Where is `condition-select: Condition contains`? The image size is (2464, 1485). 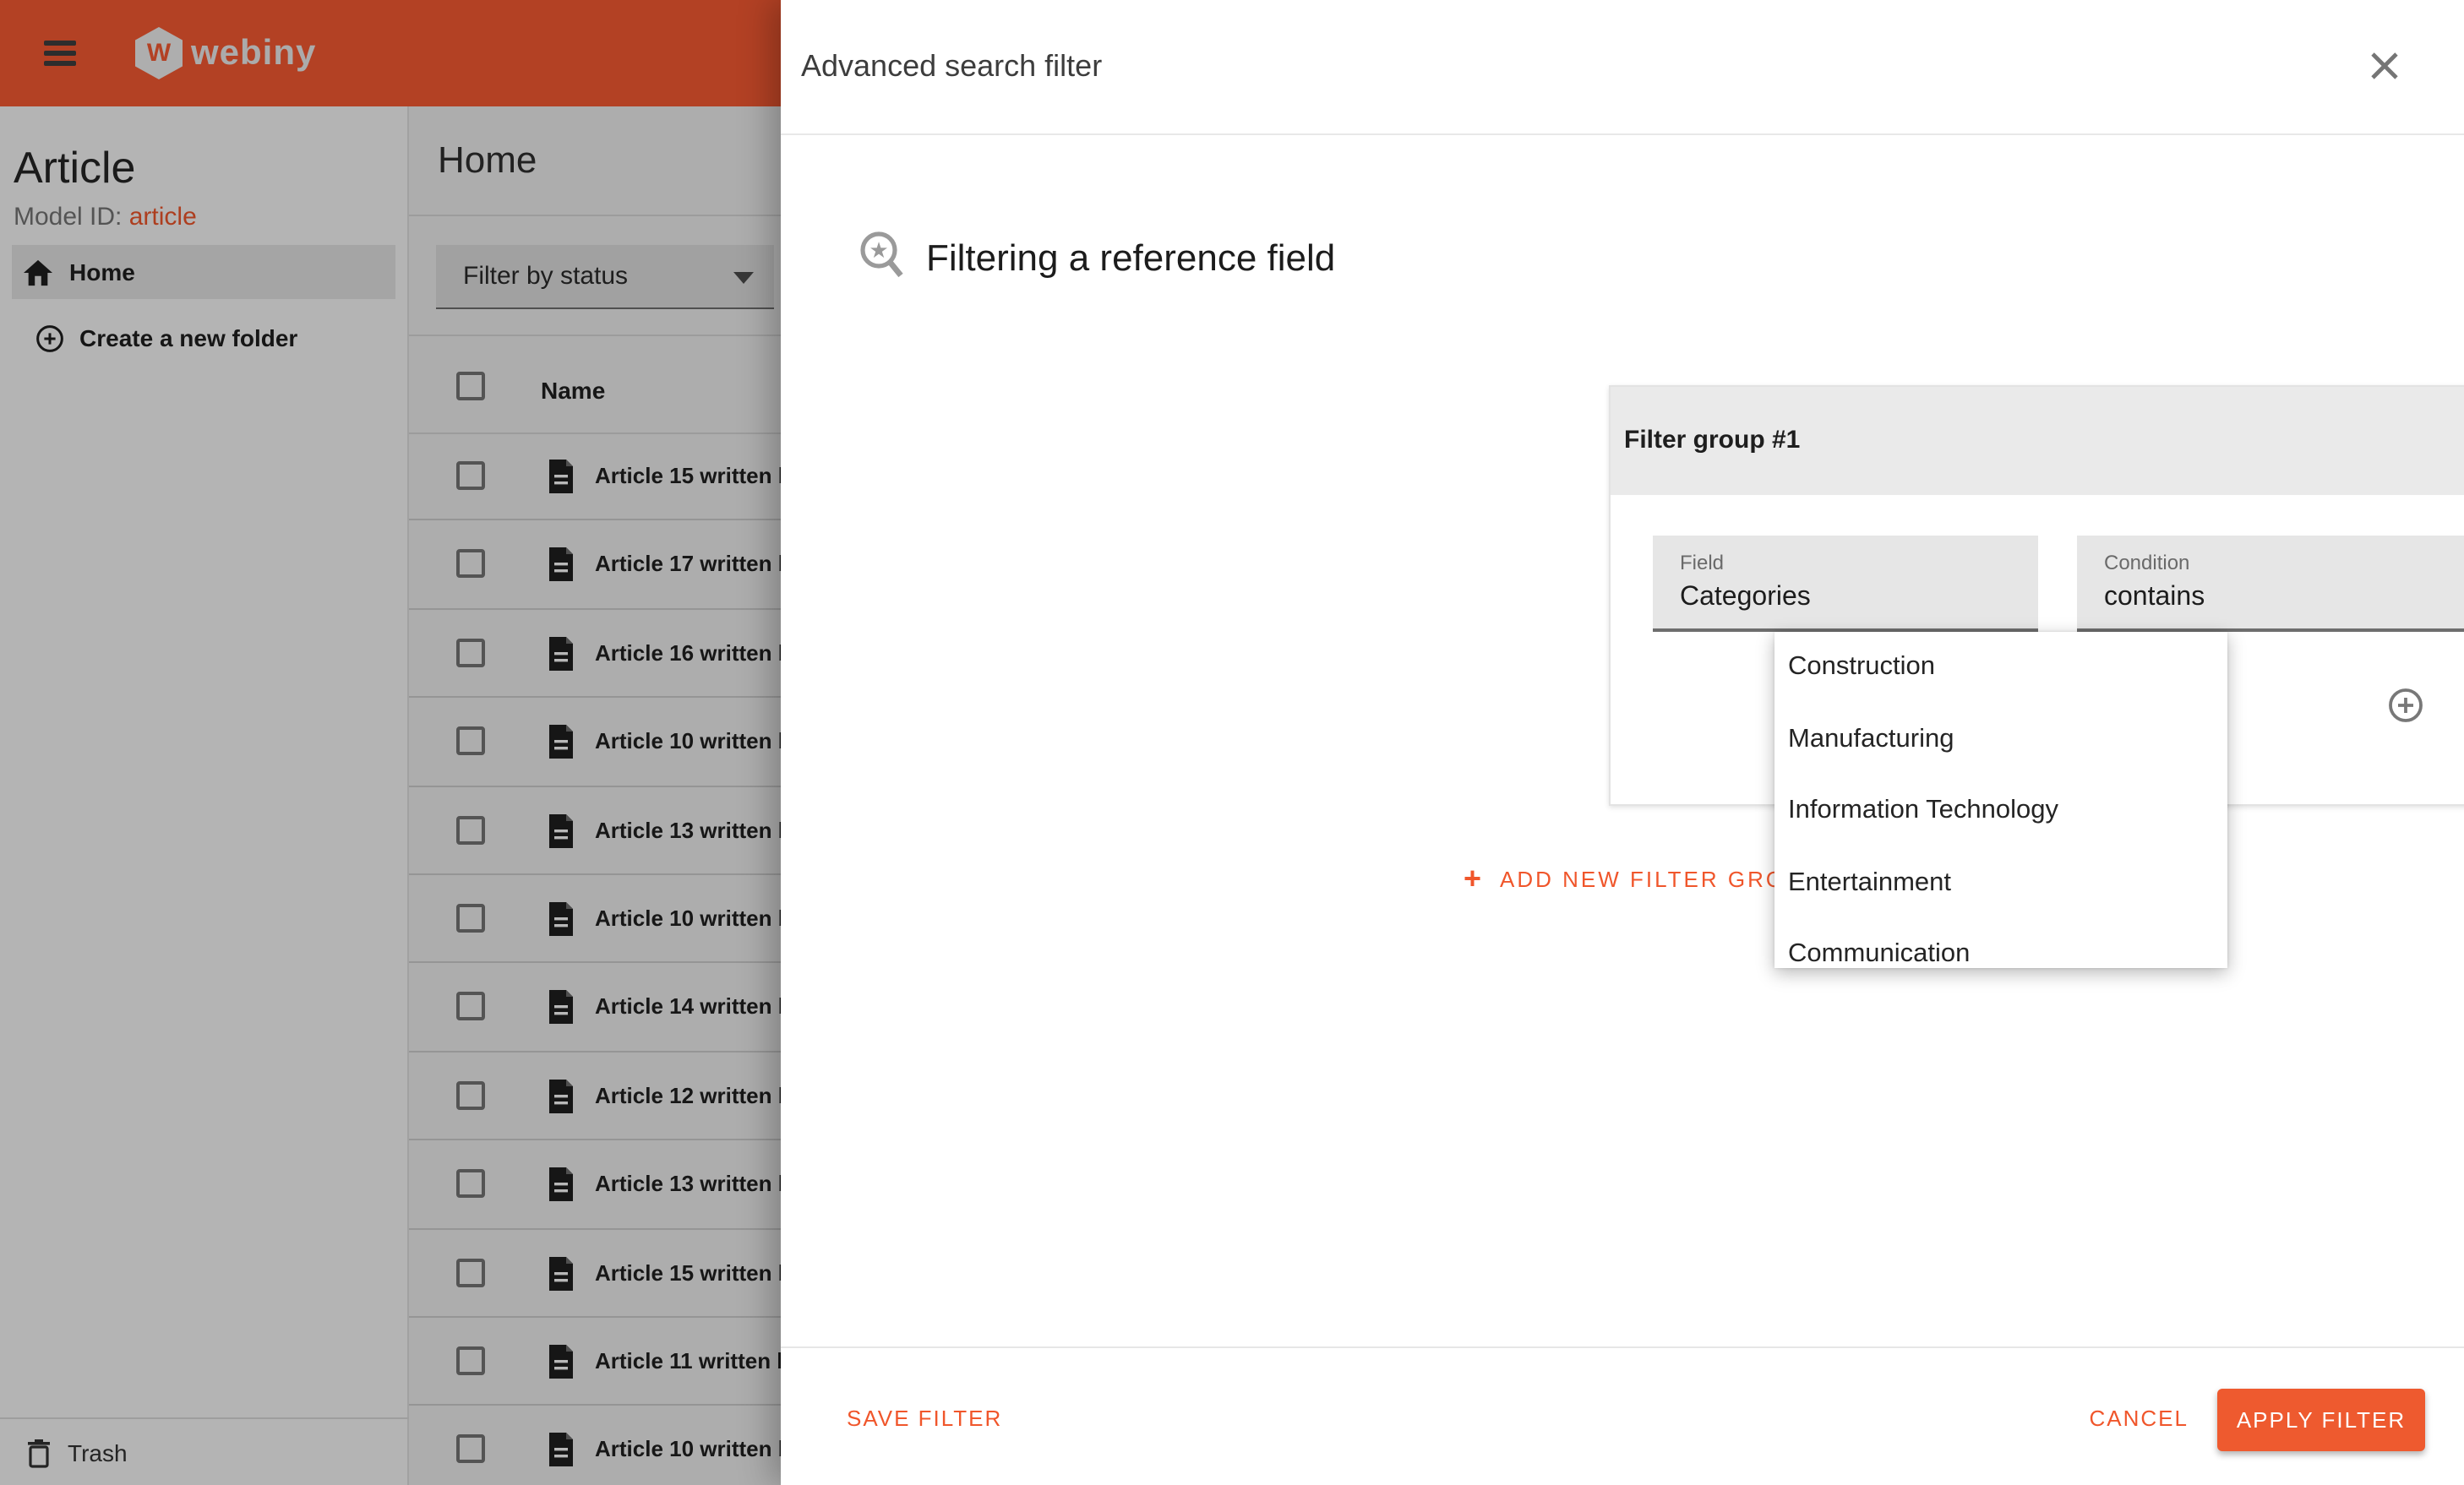 condition-select: Condition contains is located at coordinates (2271, 584).